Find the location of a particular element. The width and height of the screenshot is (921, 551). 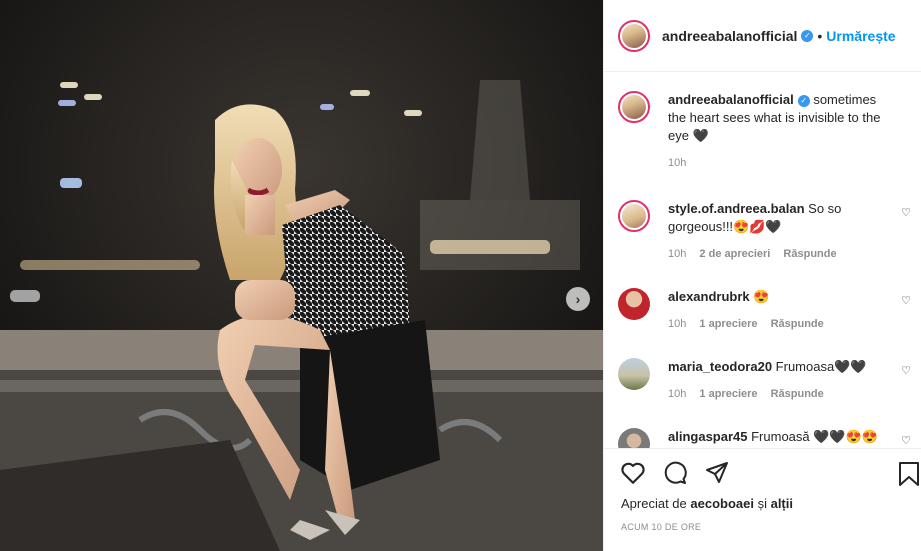

comment-text: Frumoasă 🖤🖤😍😍 is located at coordinates (812, 436).